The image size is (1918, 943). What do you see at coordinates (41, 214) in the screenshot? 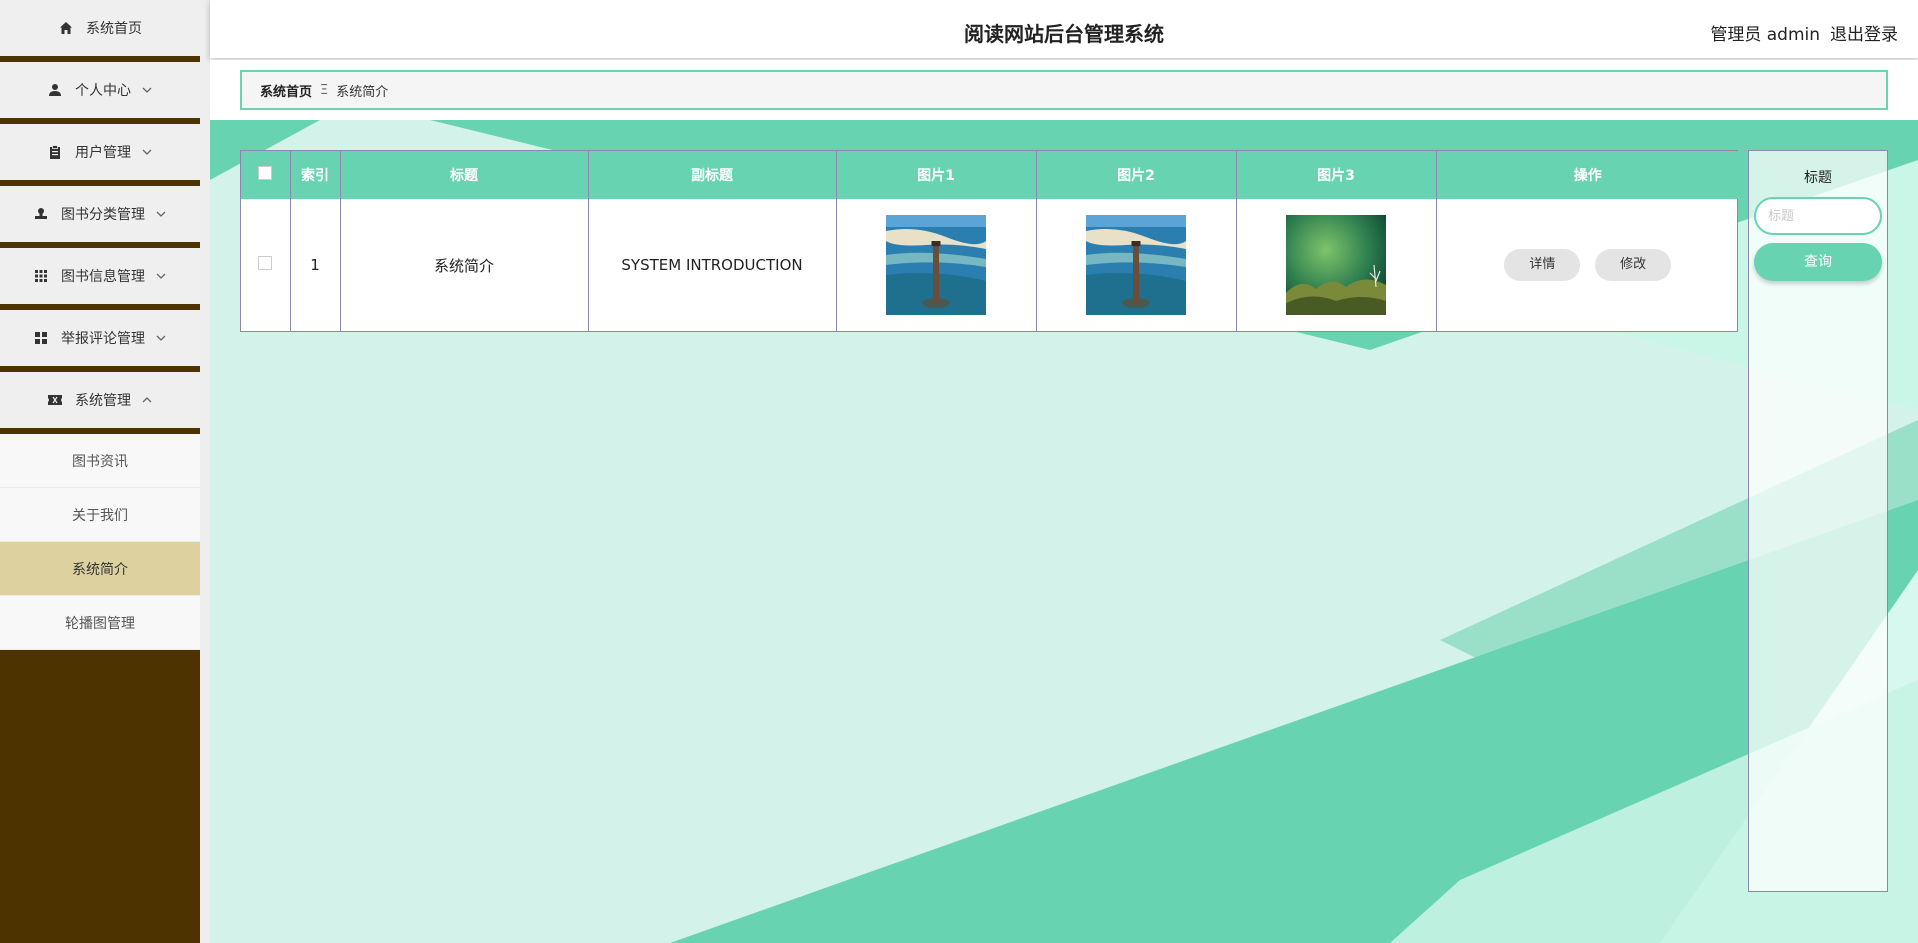
I see `stamp-icon` at bounding box center [41, 214].